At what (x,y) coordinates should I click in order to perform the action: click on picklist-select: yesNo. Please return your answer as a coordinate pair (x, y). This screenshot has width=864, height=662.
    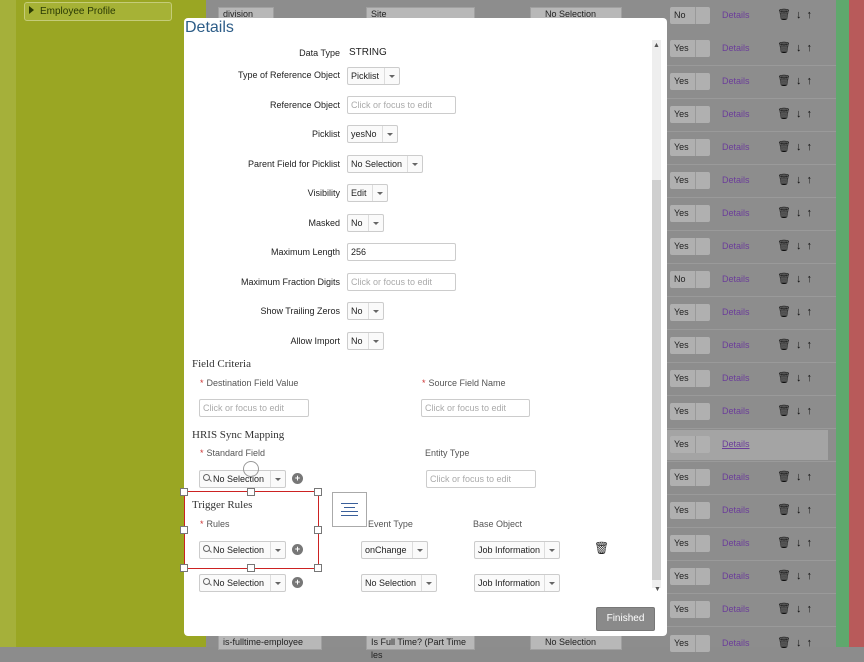
    Looking at the image, I should click on (372, 134).